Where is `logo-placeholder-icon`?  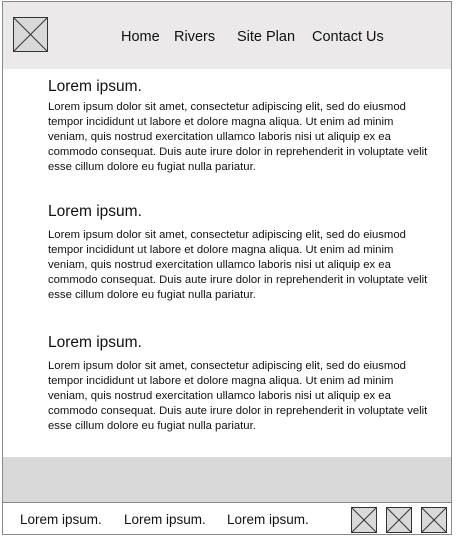
logo-placeholder-icon is located at coordinates (30, 34).